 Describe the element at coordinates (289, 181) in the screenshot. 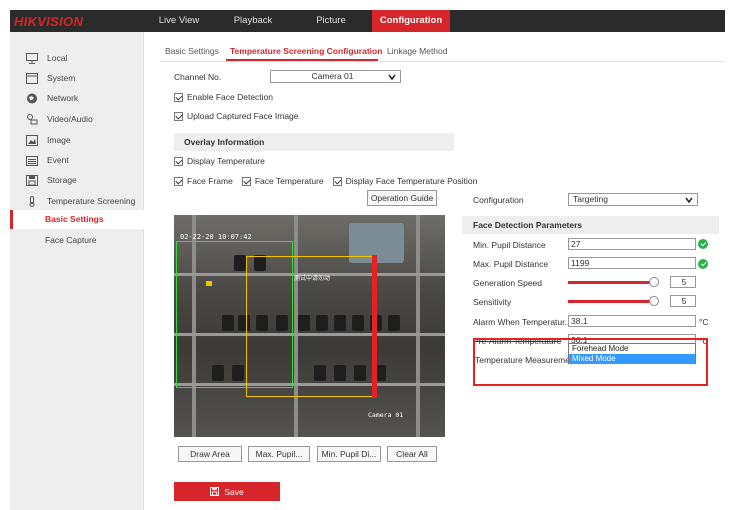

I see `face-temperature-label: Face Temperature` at that location.